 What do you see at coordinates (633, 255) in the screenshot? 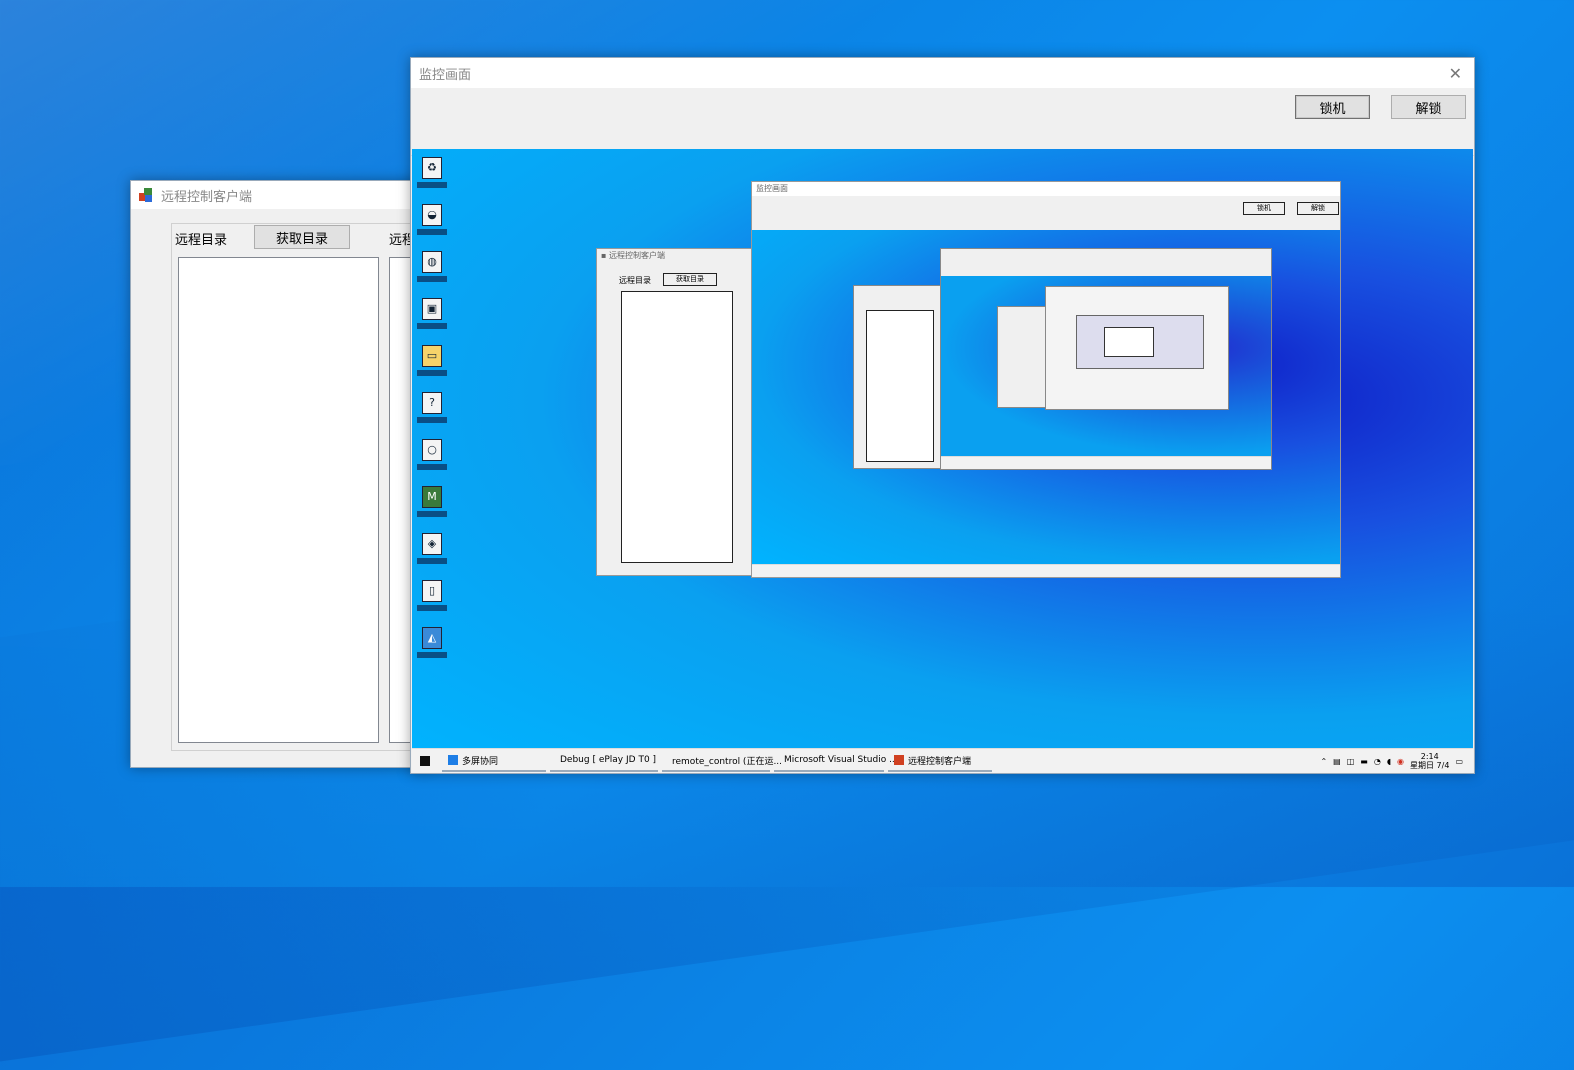
I see `remote-client-title: ▪ 远程控制客户端` at bounding box center [633, 255].